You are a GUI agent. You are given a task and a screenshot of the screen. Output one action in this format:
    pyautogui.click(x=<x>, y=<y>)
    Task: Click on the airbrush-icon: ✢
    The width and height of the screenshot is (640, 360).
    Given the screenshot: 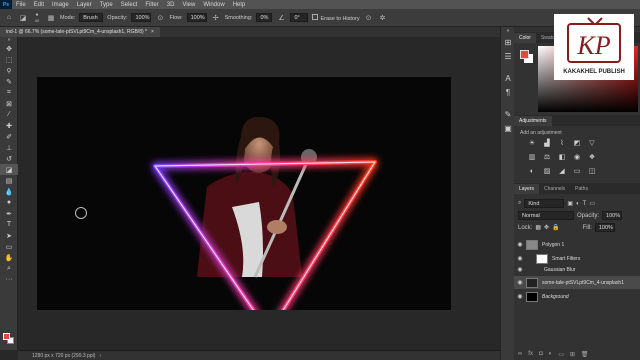 What is the action you would take?
    pyautogui.click(x=216, y=18)
    